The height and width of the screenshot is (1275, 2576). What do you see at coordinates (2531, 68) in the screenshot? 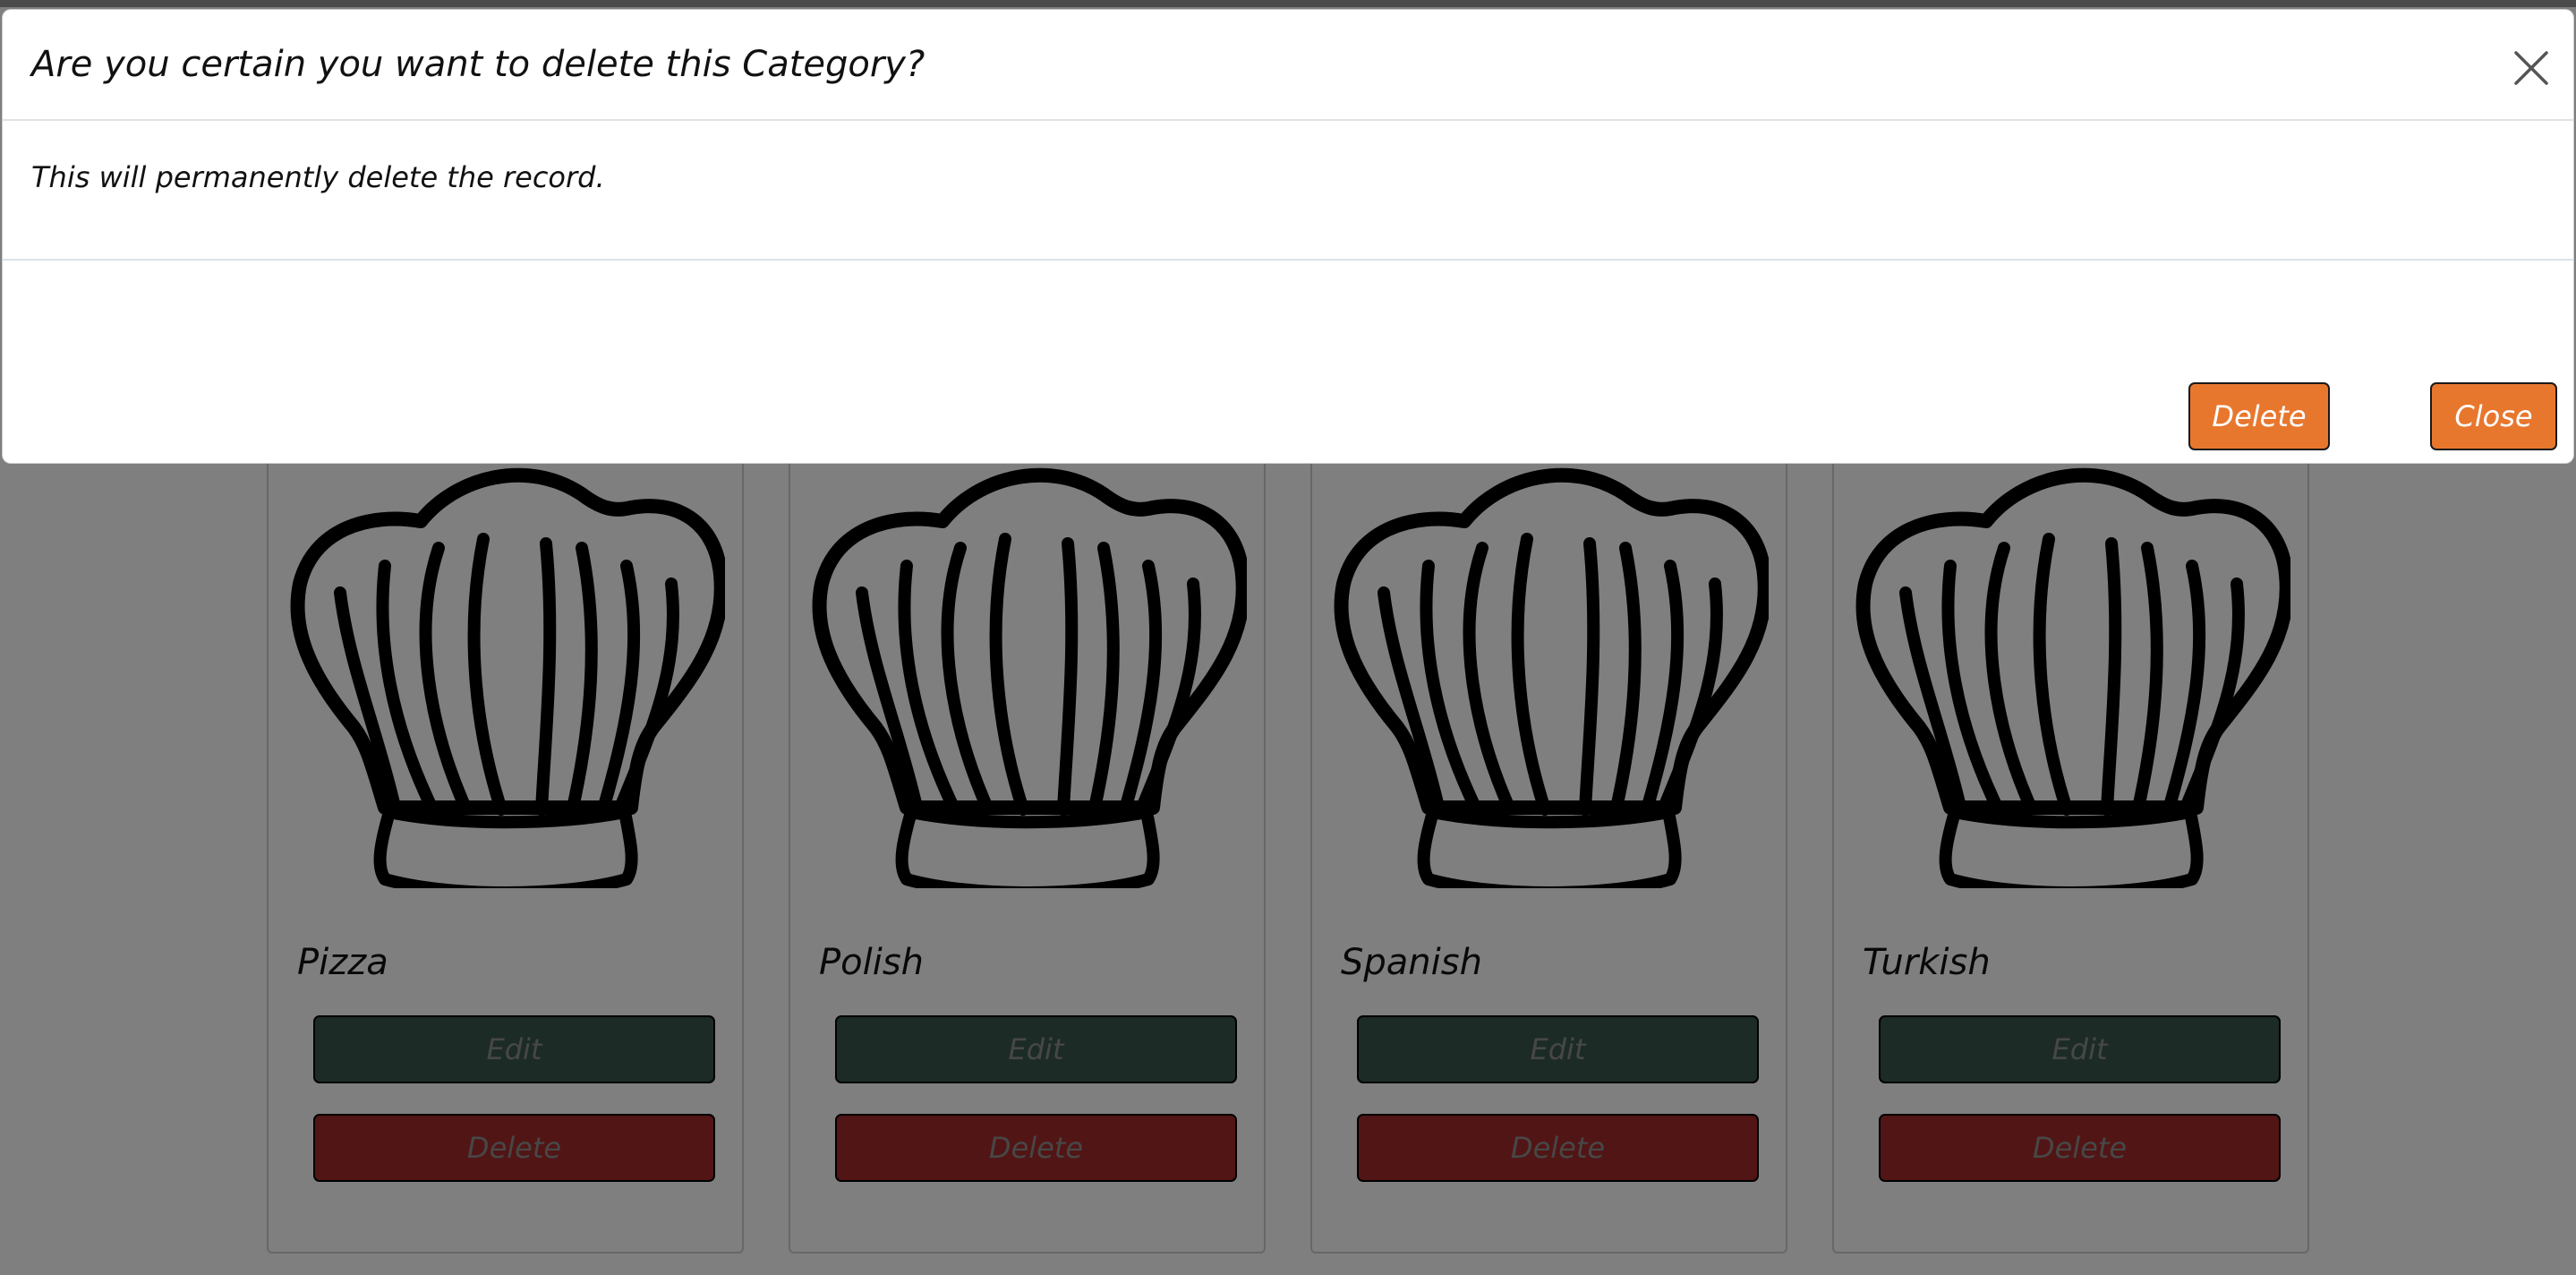
I see `close-icon` at bounding box center [2531, 68].